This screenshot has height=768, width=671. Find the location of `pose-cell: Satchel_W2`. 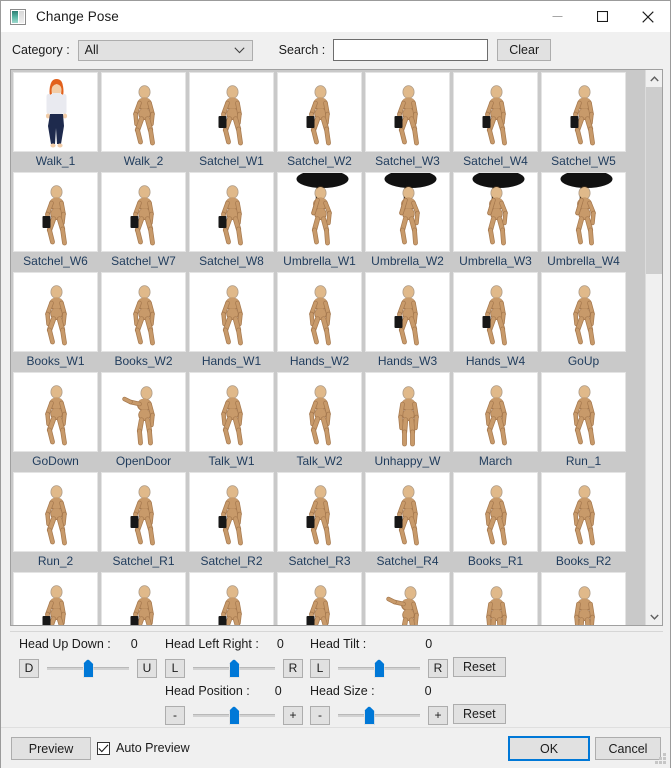

pose-cell: Satchel_W2 is located at coordinates (320, 121).